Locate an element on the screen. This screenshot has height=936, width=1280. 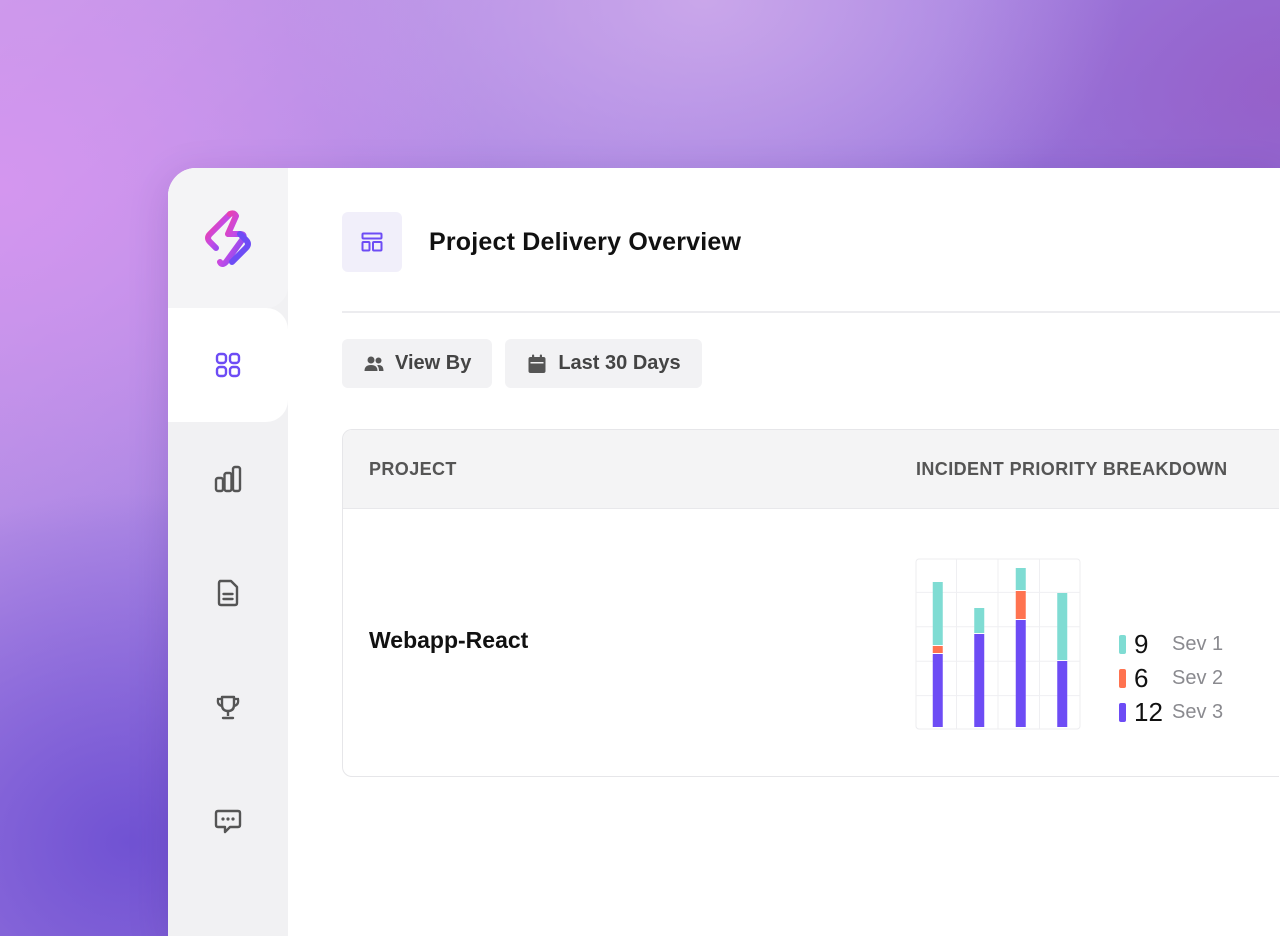
legend-value-sev1: 9 is located at coordinates (1141, 643).